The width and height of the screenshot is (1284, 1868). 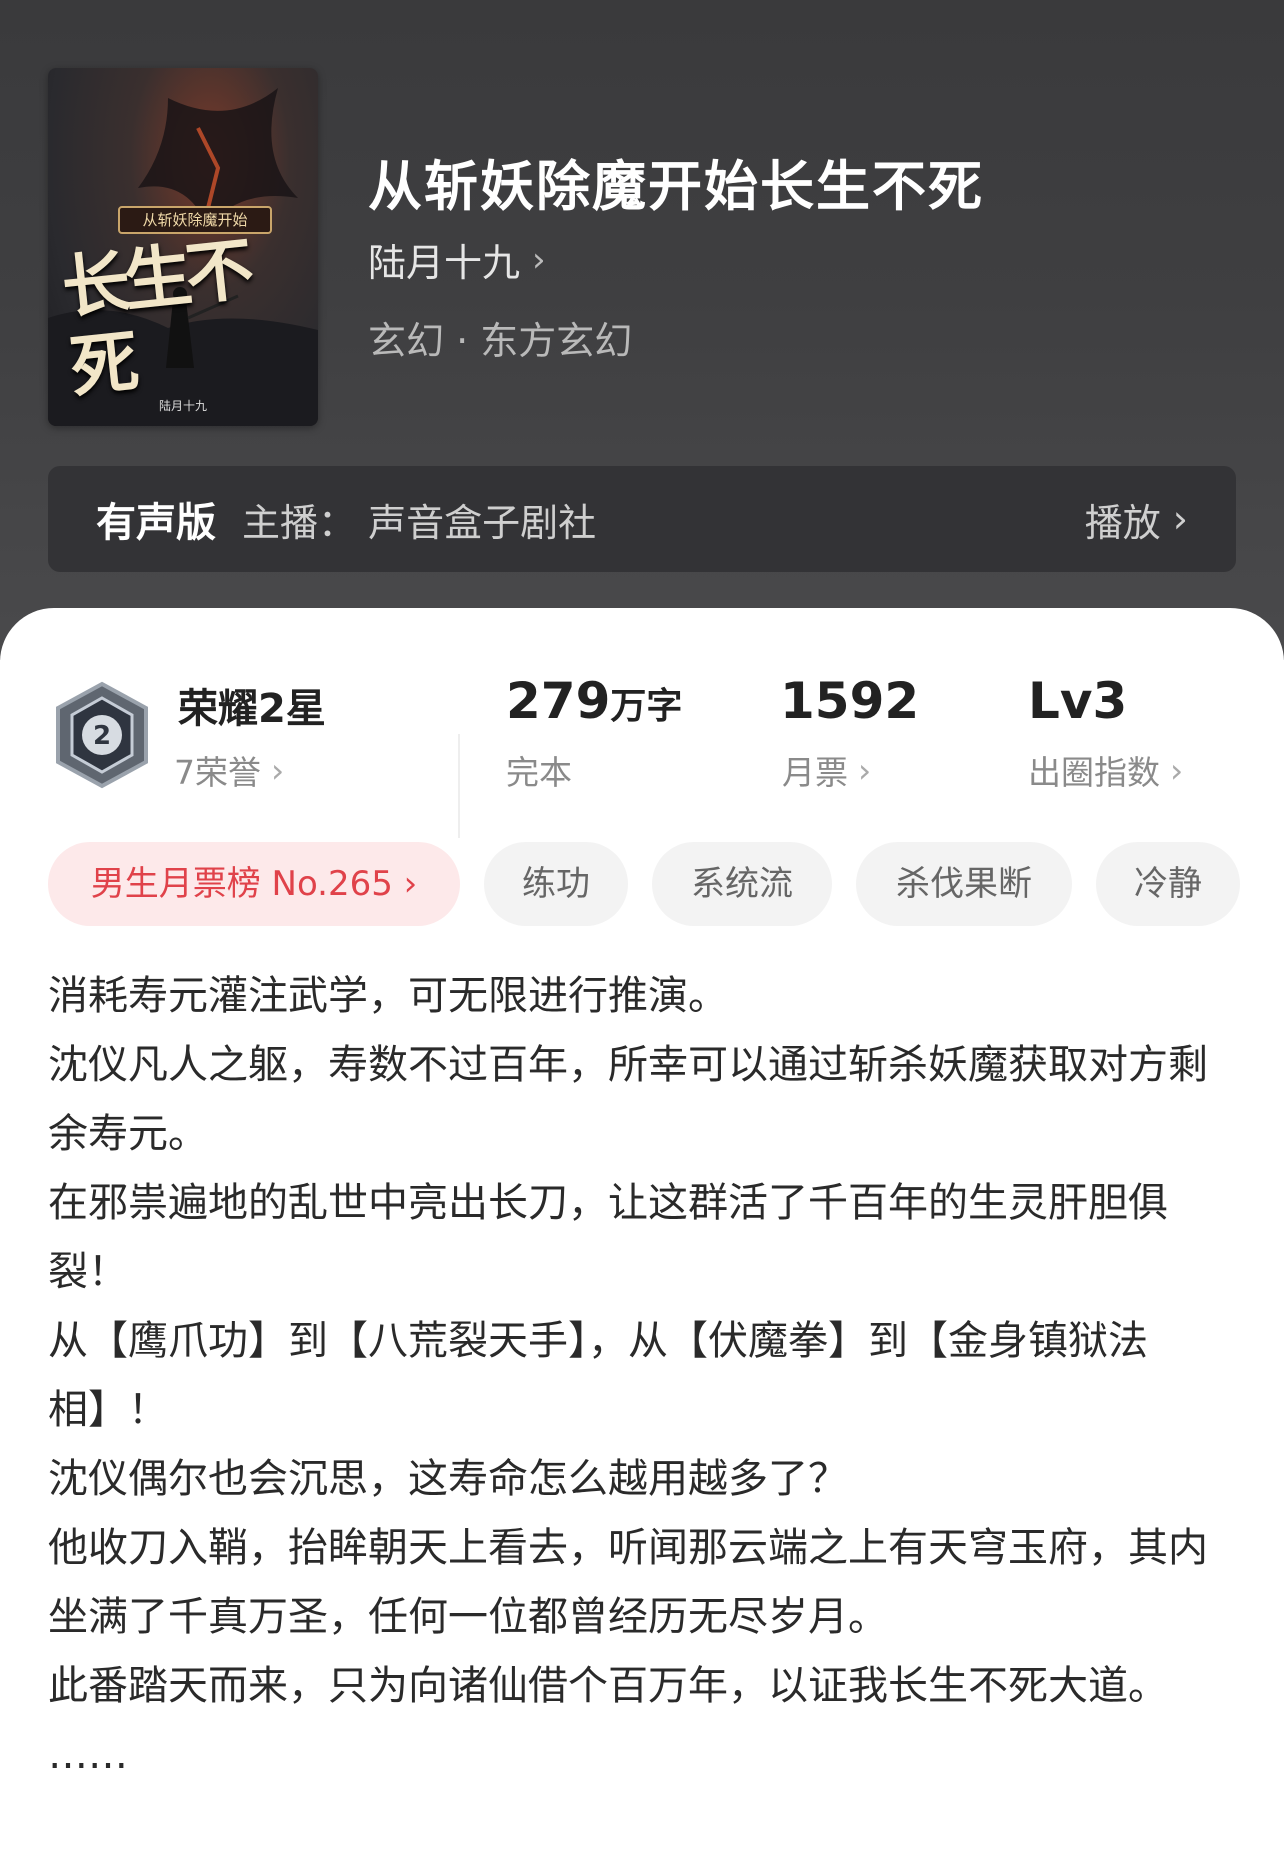 I want to click on synopsis-paragraph: 在邪祟遍地的乱世中亮出长刀，让这群活了千百年的生灵肝胆俱裂！, so click(x=608, y=1237).